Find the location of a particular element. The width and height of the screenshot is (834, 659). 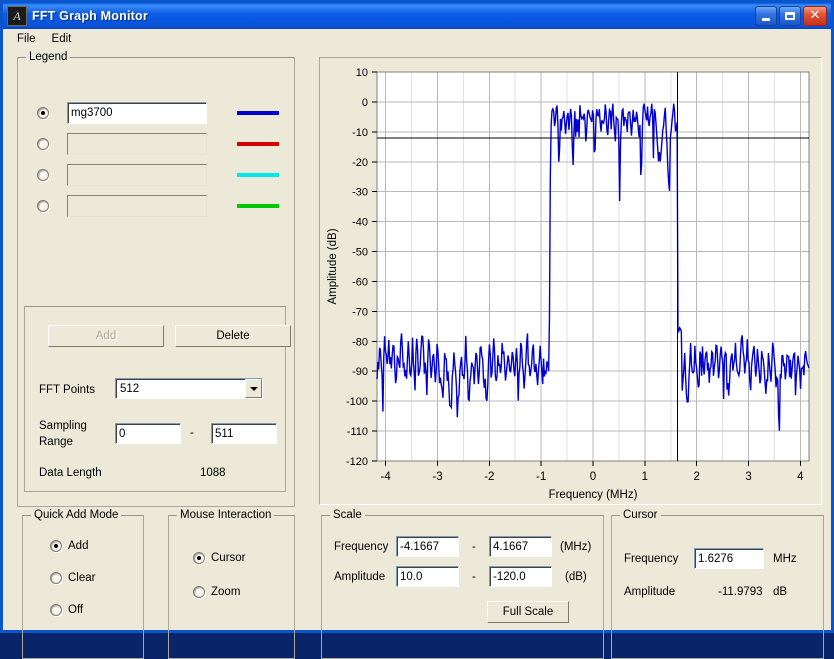

quick-add-radio-add: Add is located at coordinates (69, 546).